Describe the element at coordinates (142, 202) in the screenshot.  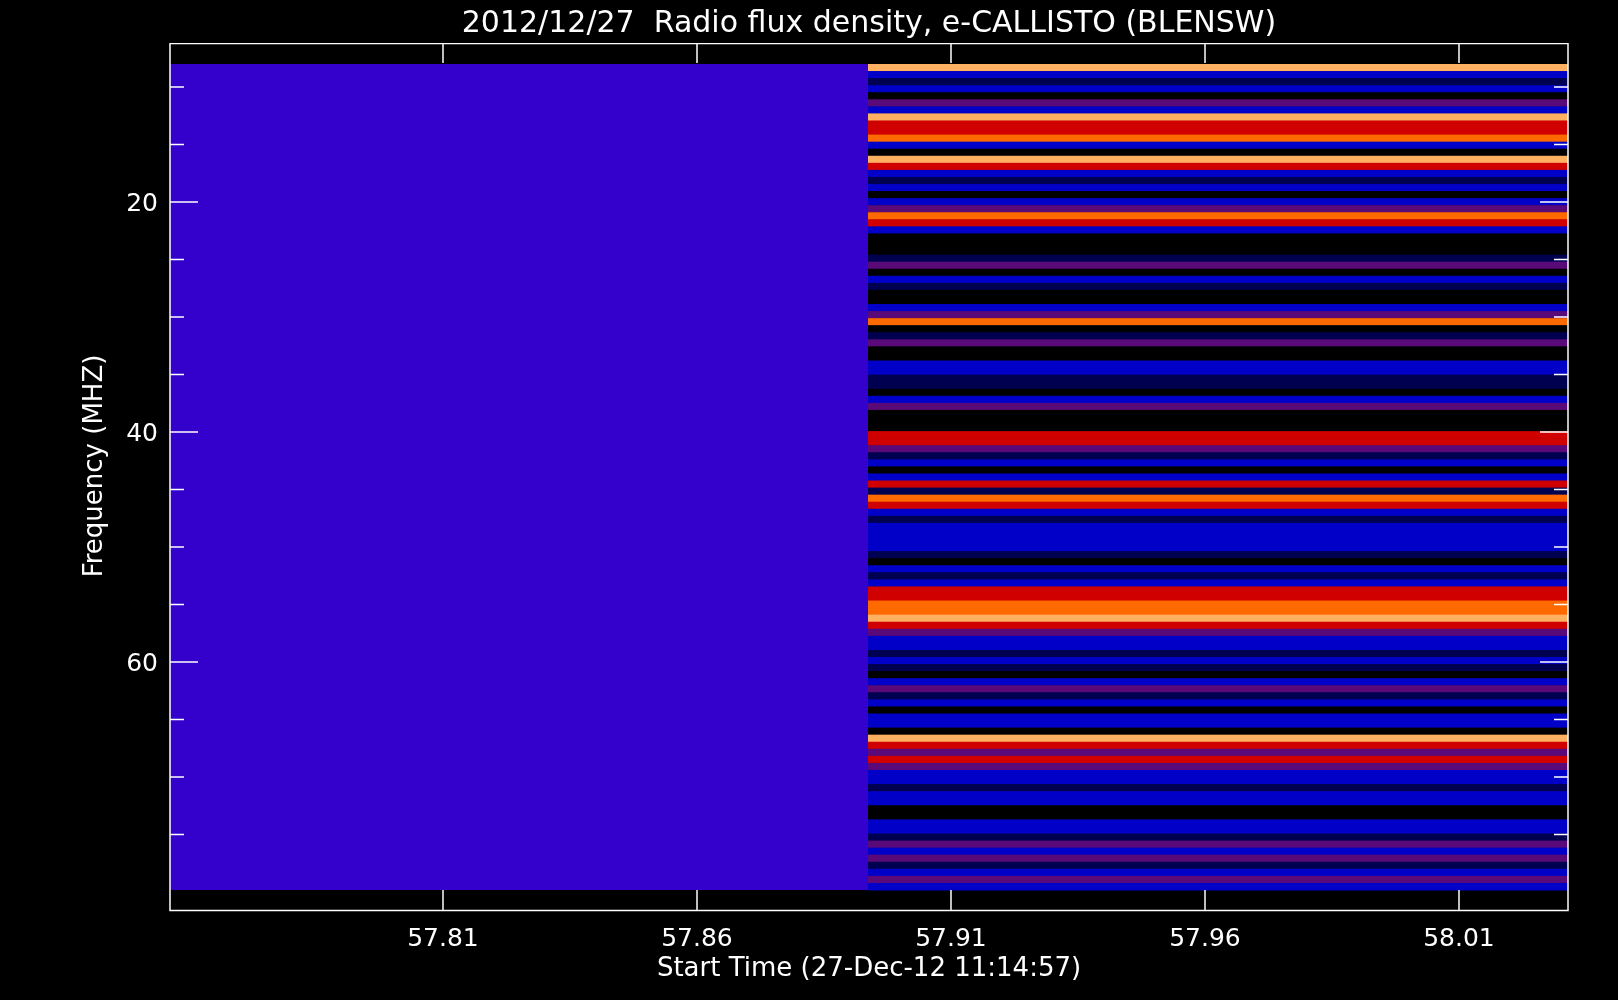
I see `y-tick-label: 20` at that location.